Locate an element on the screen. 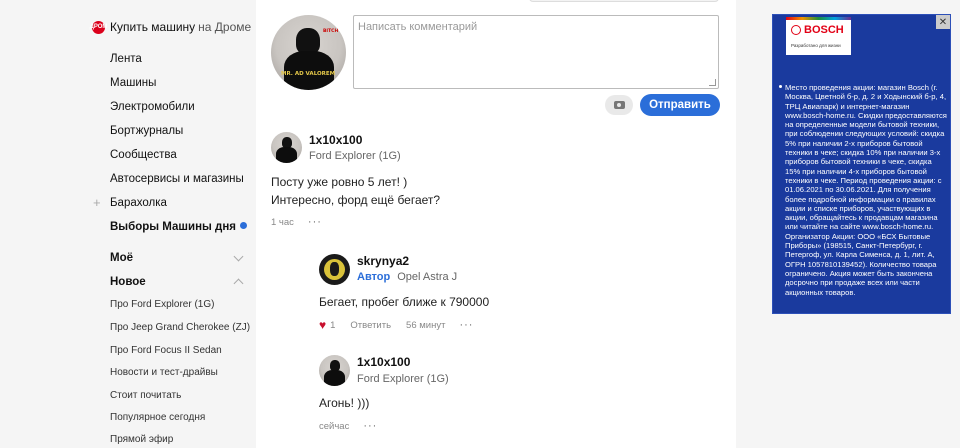 Image resolution: width=960 pixels, height=448 pixels. comment-car: Opel Astra J is located at coordinates (427, 277).